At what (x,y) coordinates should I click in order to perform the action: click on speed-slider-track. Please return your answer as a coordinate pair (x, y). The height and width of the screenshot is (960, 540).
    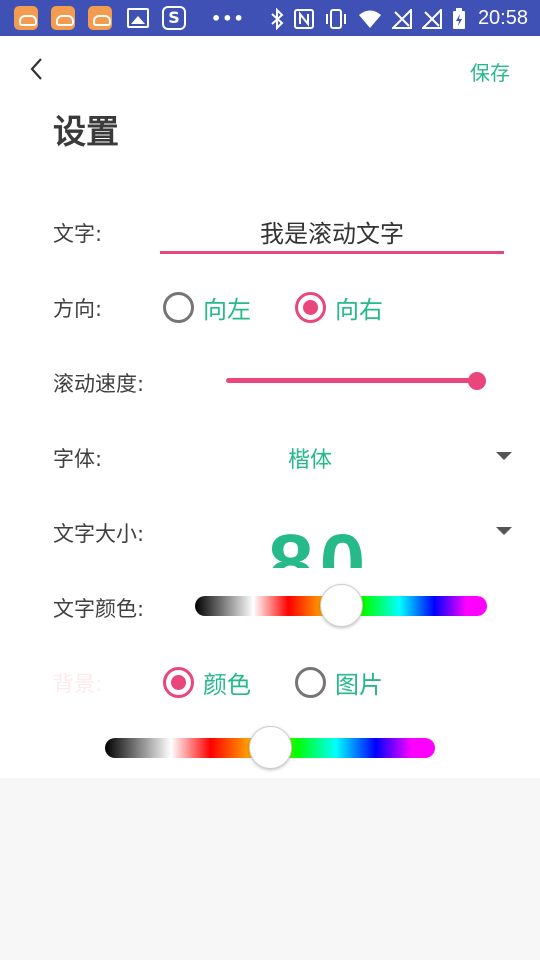
    Looking at the image, I should click on (351, 380).